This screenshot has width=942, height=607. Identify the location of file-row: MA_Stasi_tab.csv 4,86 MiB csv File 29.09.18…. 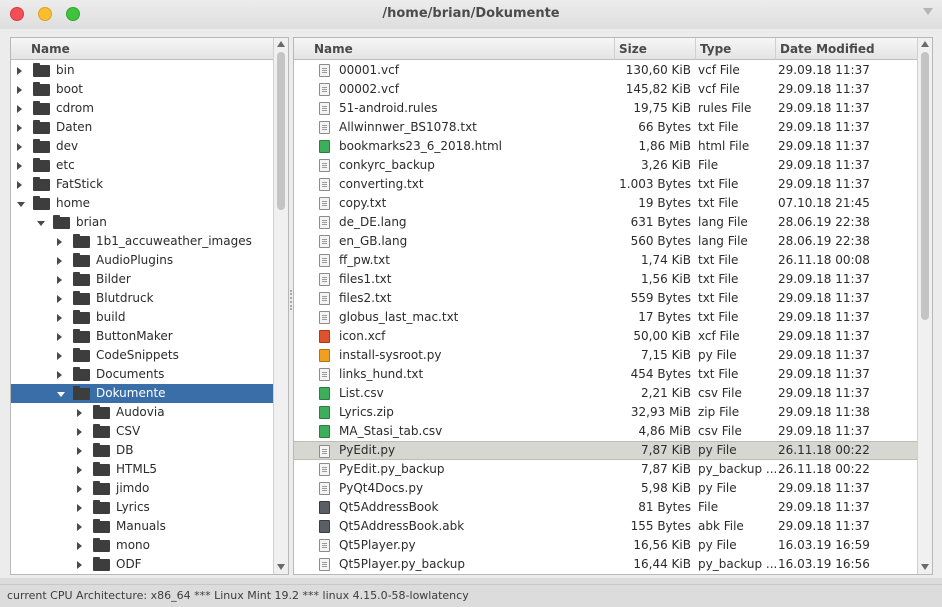
(606, 431).